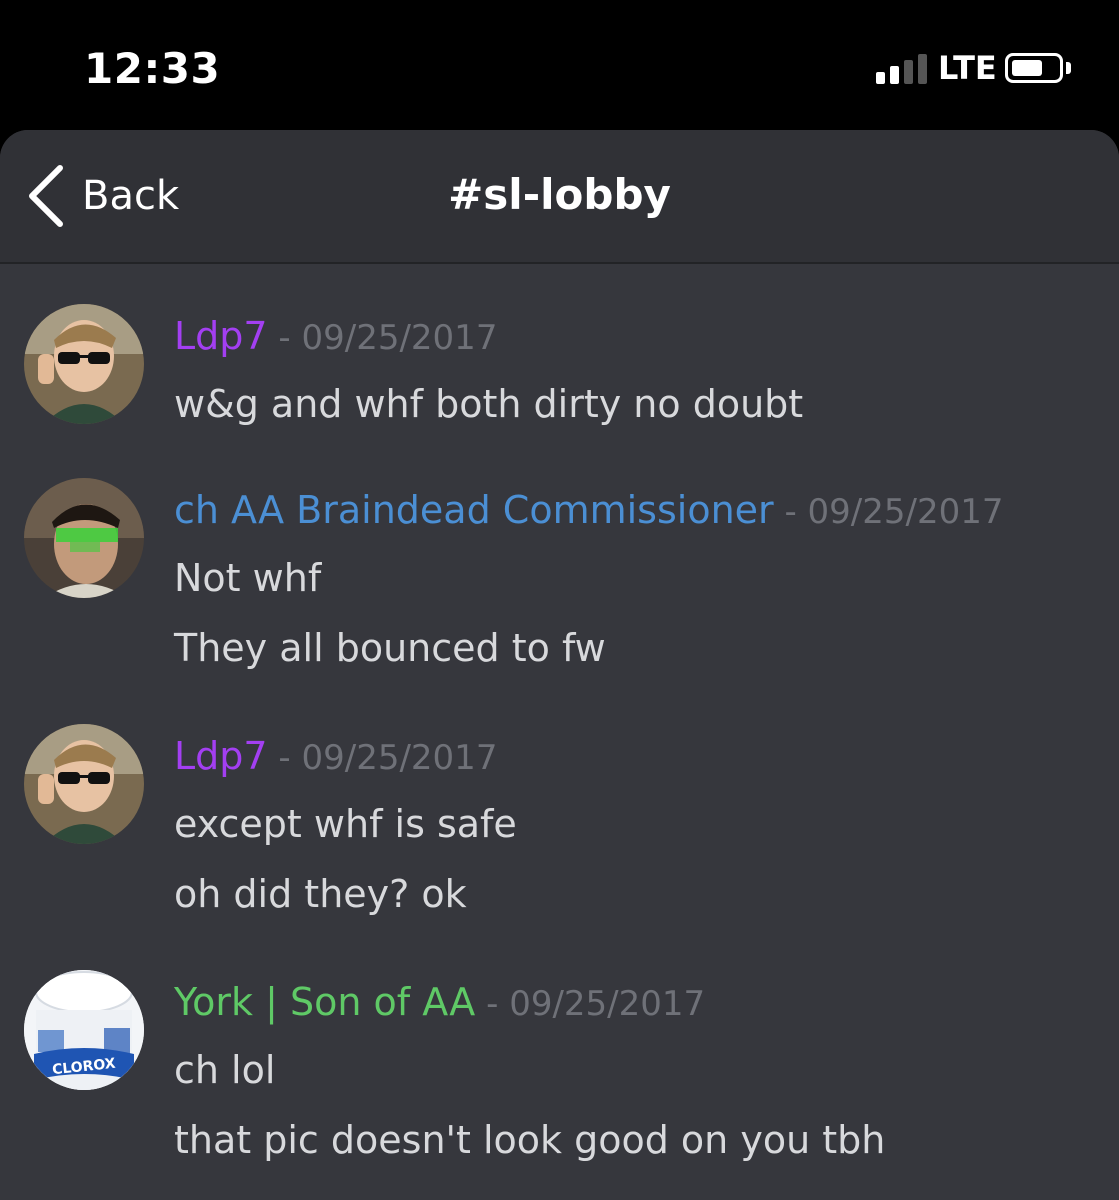 Image resolution: width=1119 pixels, height=1200 pixels. What do you see at coordinates (530, 1140) in the screenshot?
I see `message-text: that pic doesn't look good on you tbh` at bounding box center [530, 1140].